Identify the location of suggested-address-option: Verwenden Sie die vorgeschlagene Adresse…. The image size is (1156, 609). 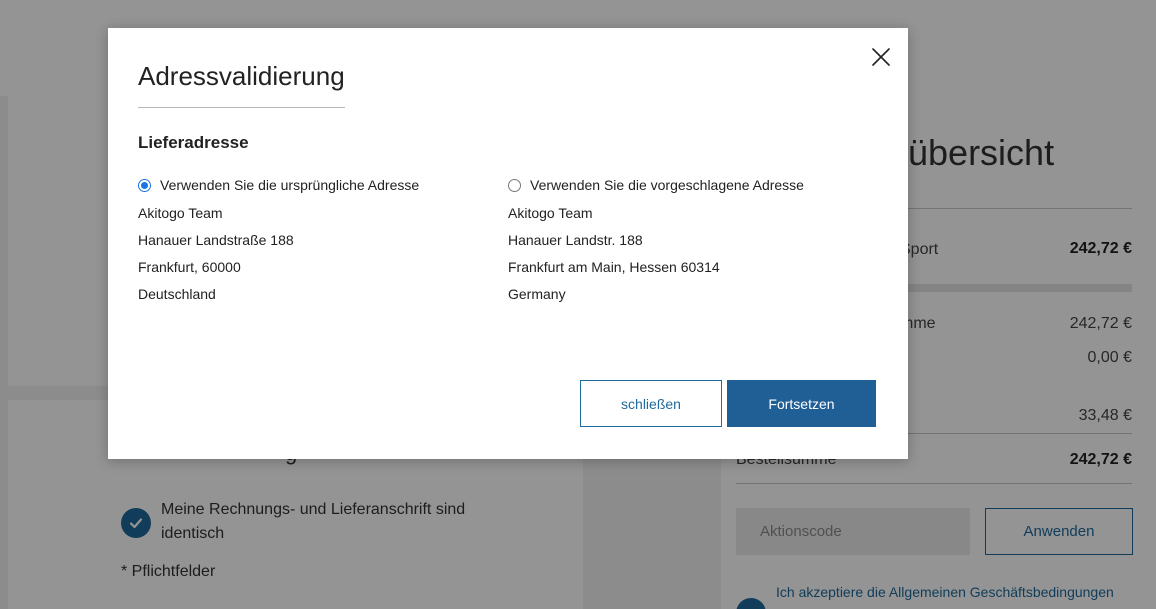
(688, 242).